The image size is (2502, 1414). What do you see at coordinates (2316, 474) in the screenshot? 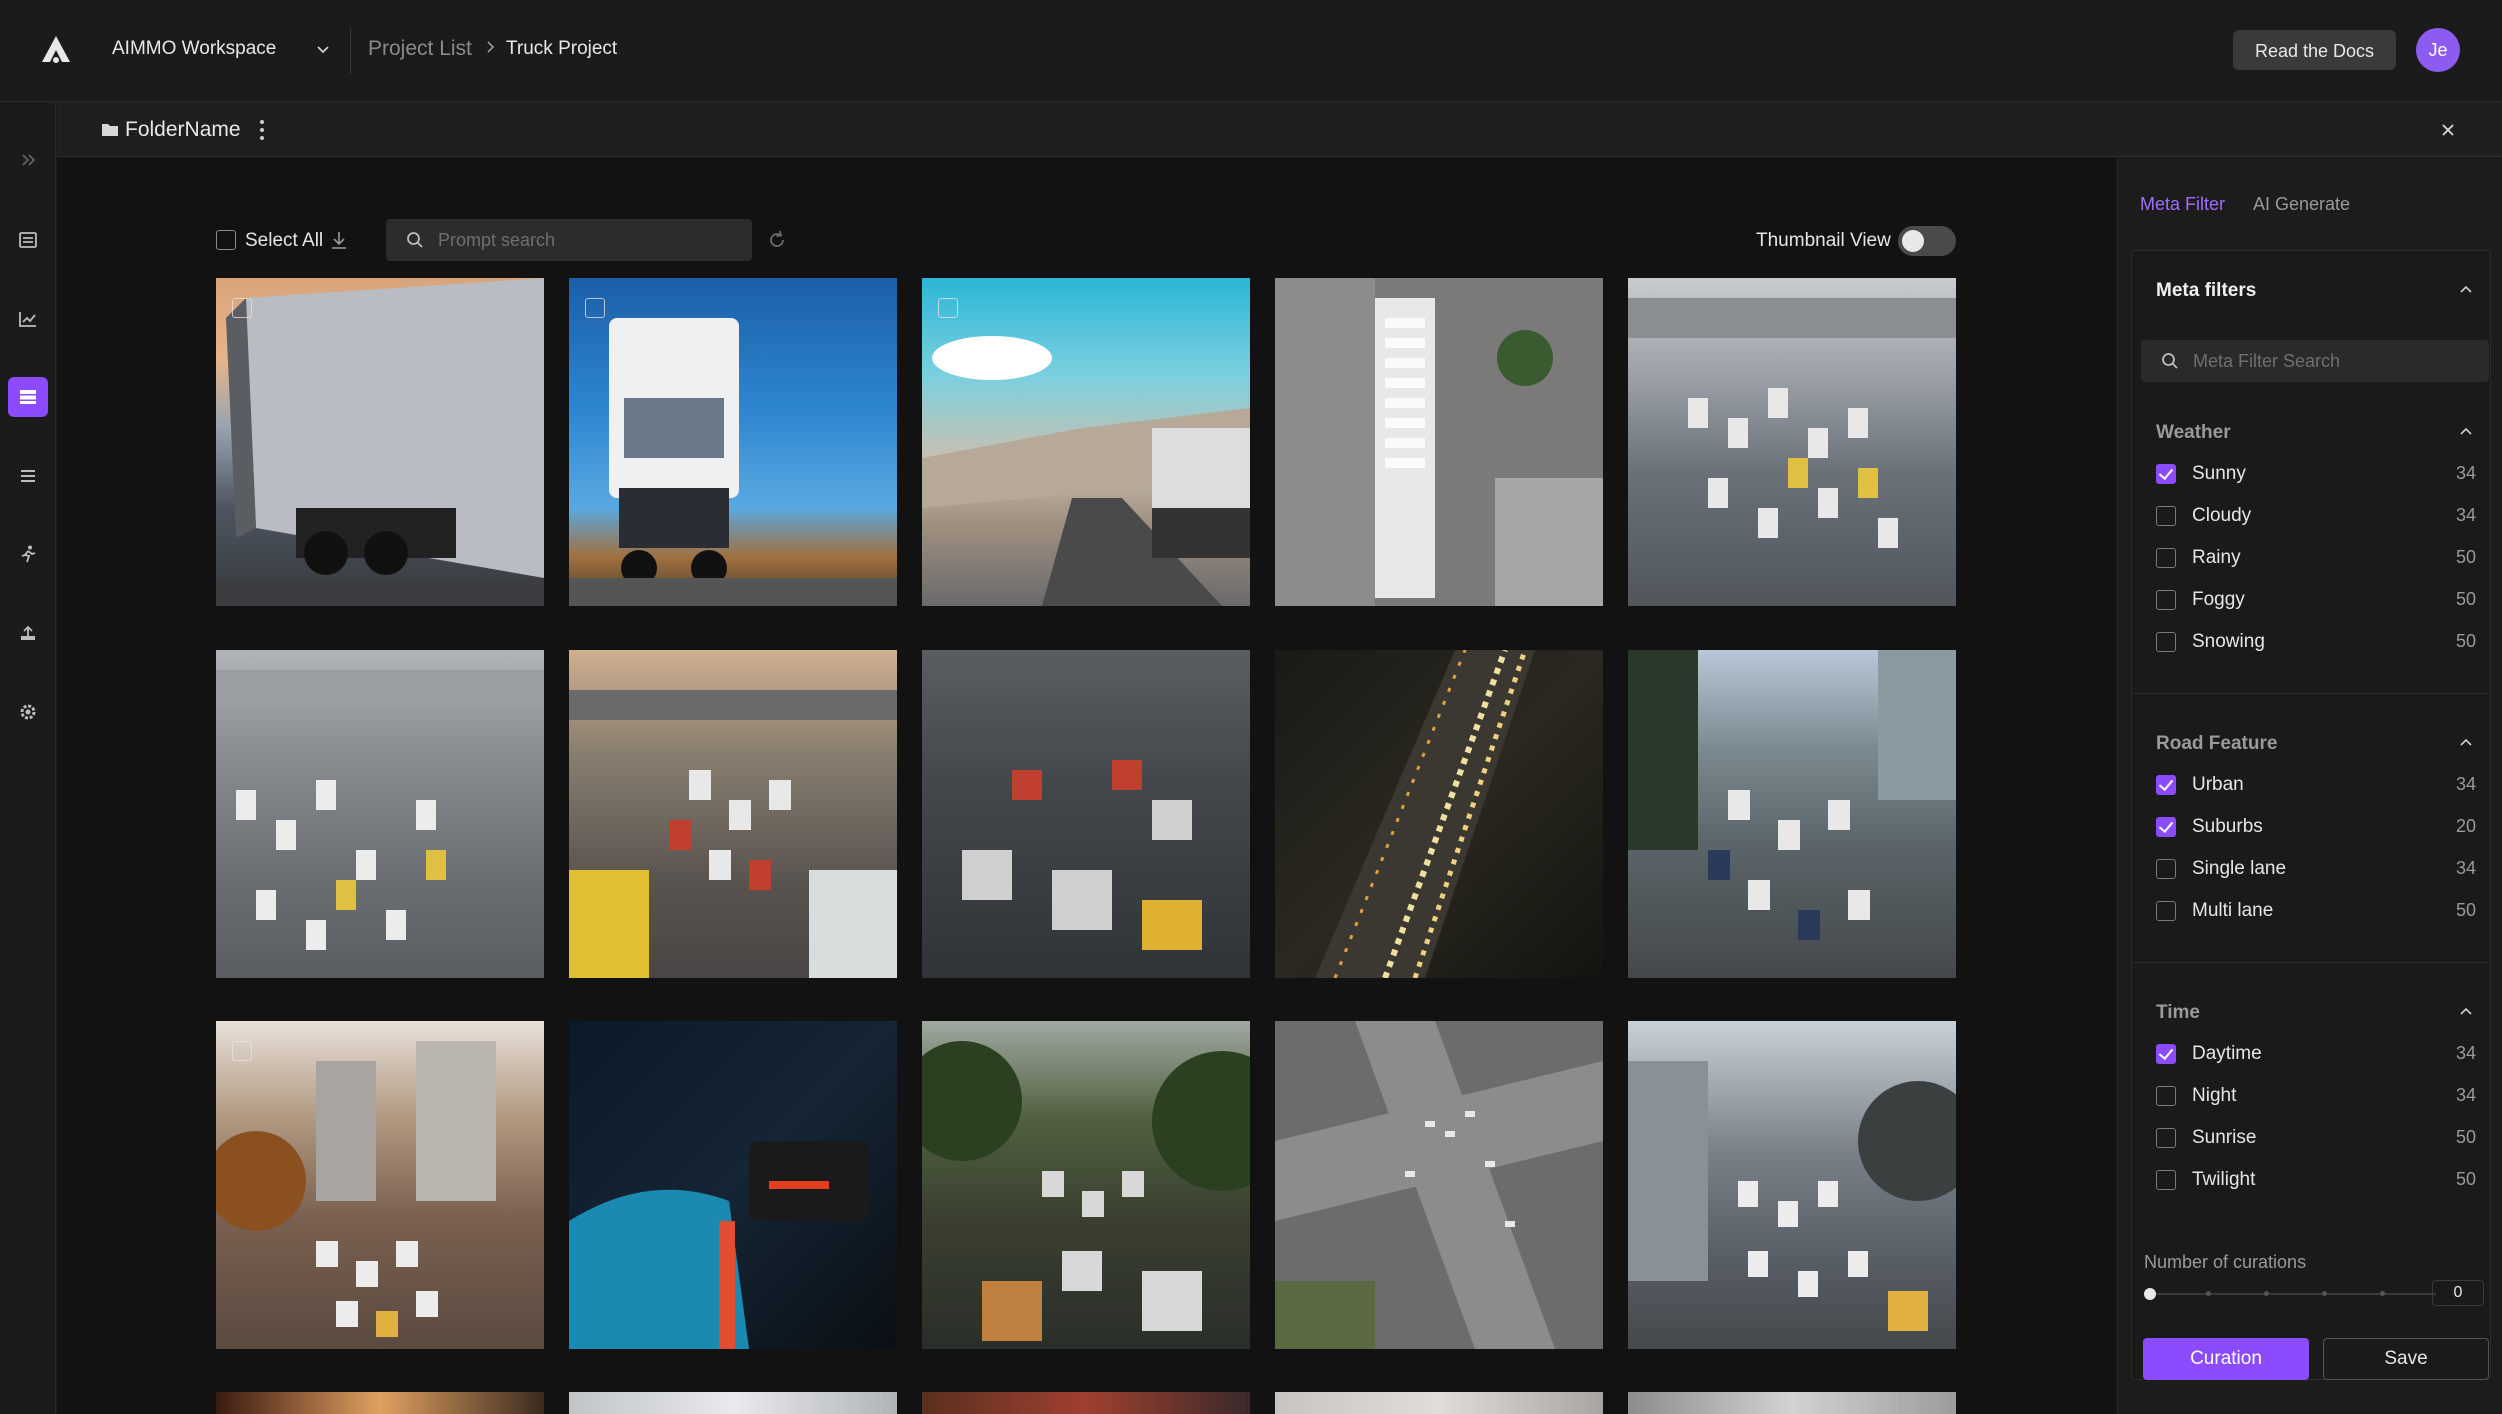
I see `filter-option-sunny: Sunny 34` at bounding box center [2316, 474].